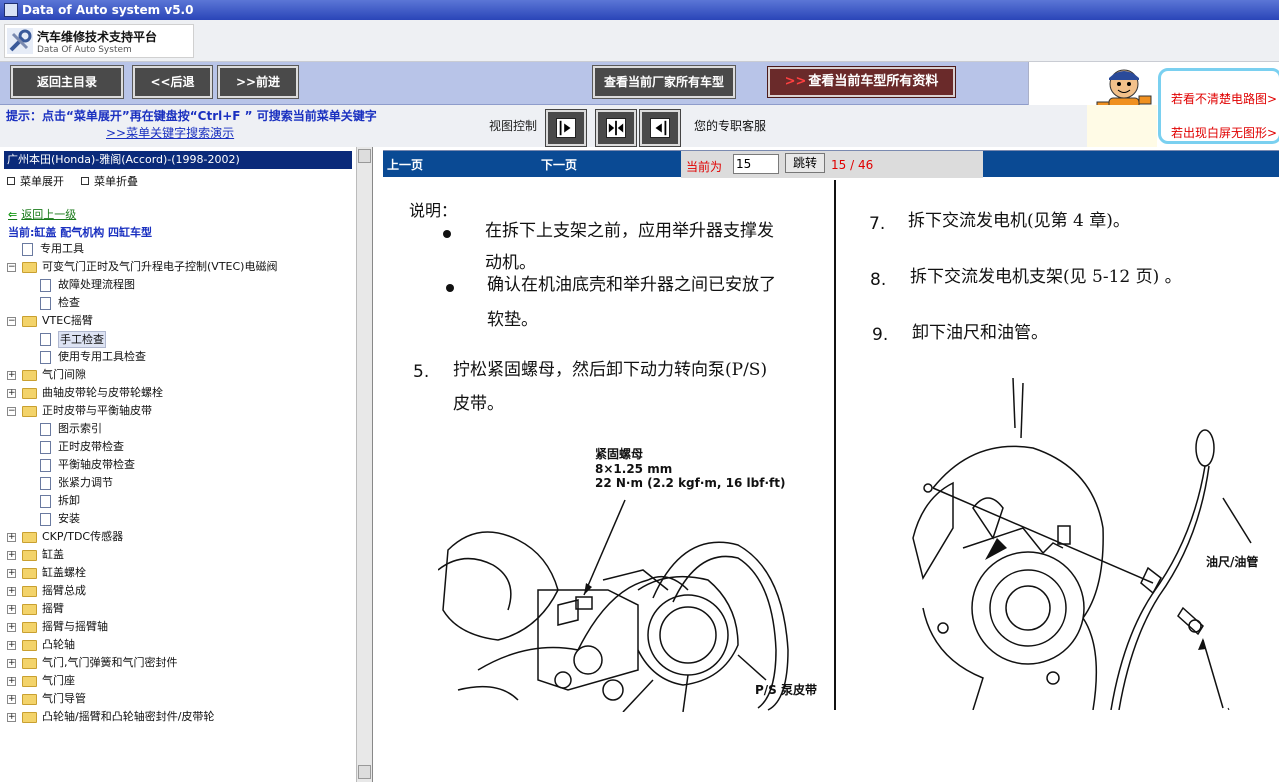  I want to click on tree-item: 安装, so click(177, 519).